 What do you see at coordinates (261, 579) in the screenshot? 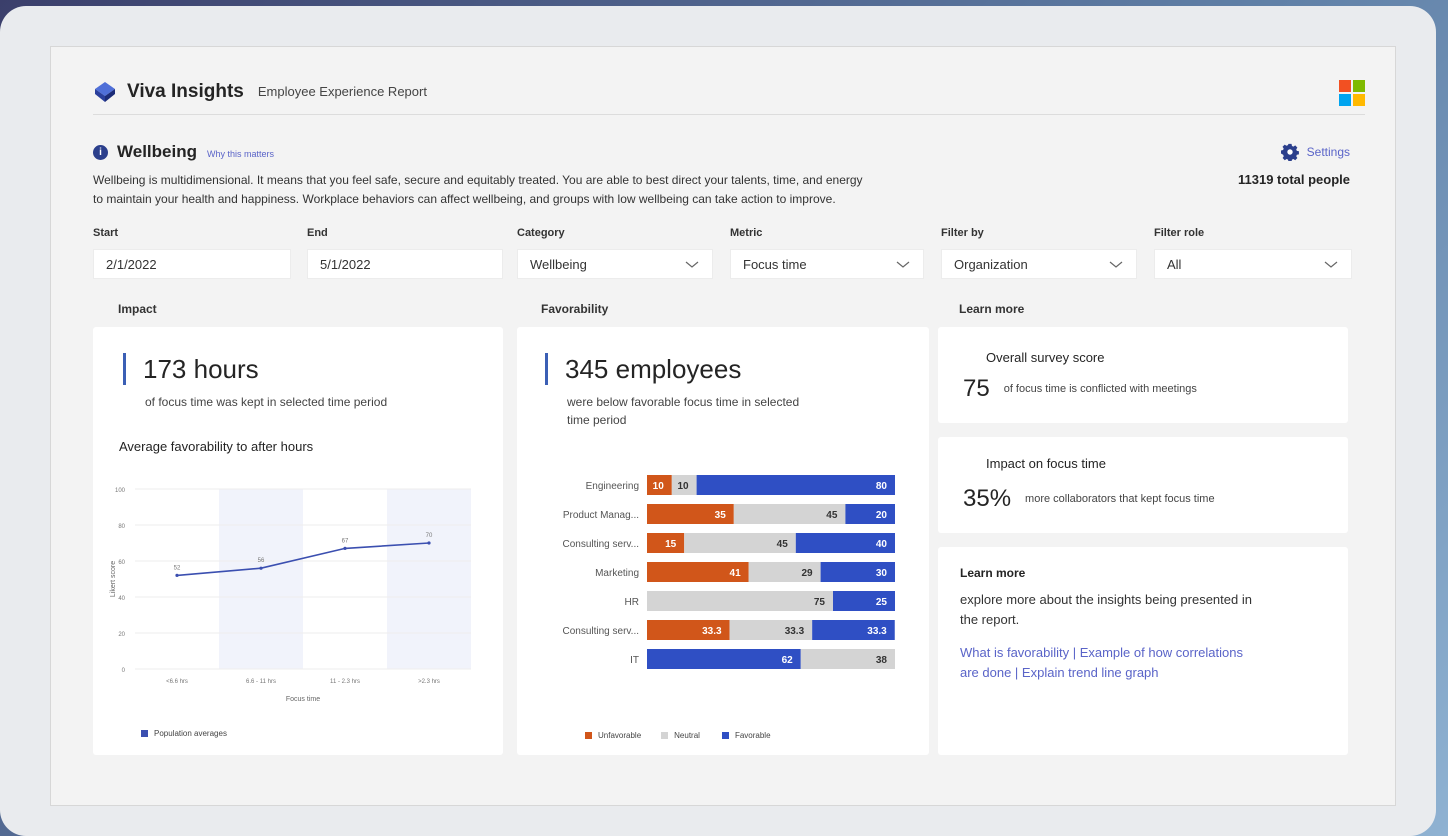
I see `chart-band` at bounding box center [261, 579].